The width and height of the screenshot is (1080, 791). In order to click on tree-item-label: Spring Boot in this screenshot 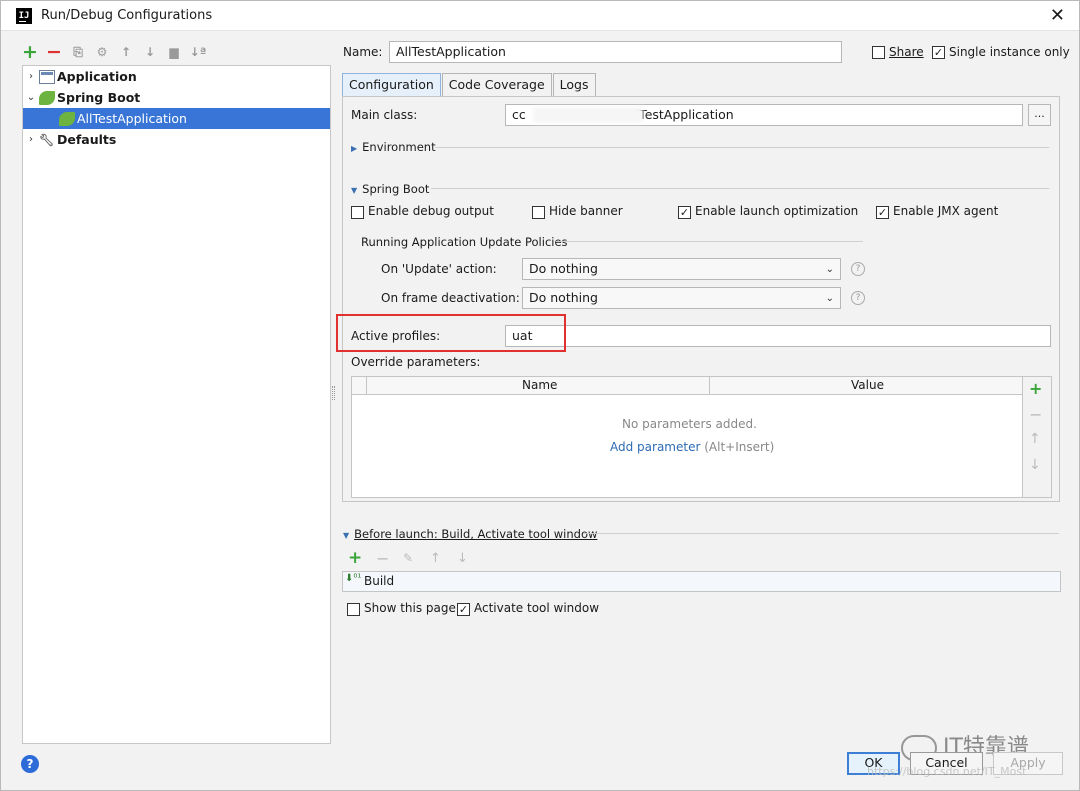, I will do `click(99, 97)`.